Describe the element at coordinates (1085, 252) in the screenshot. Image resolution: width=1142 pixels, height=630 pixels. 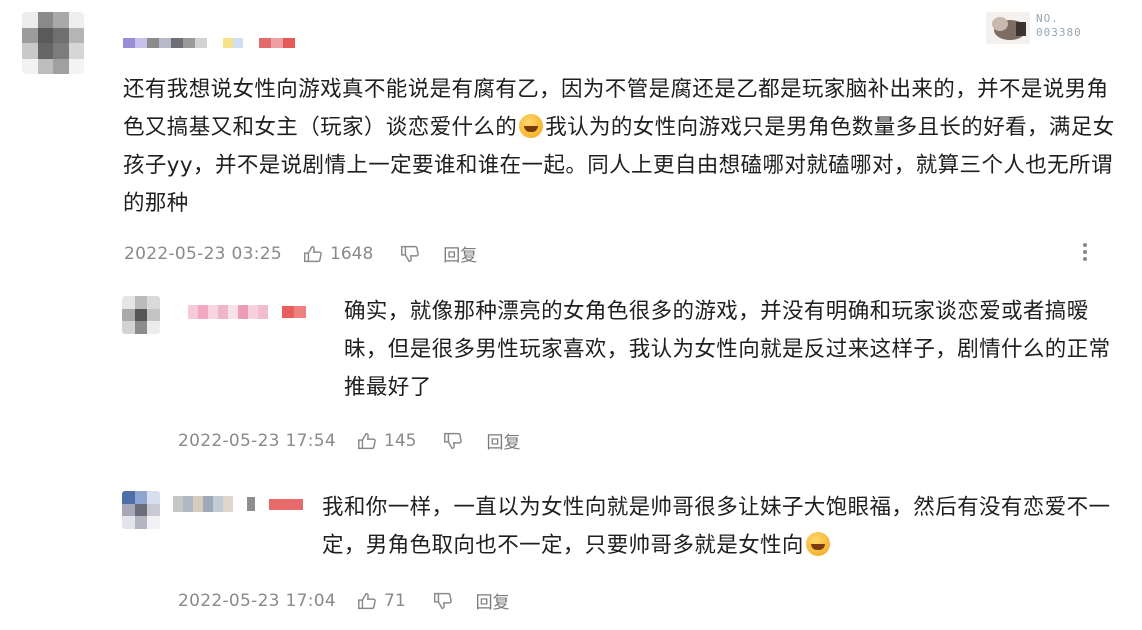
I see `more-vertical-icon` at that location.